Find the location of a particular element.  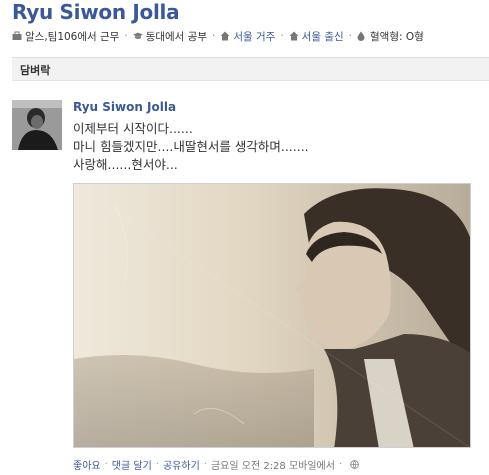

info-lives-text: 서울 거주 is located at coordinates (254, 36).